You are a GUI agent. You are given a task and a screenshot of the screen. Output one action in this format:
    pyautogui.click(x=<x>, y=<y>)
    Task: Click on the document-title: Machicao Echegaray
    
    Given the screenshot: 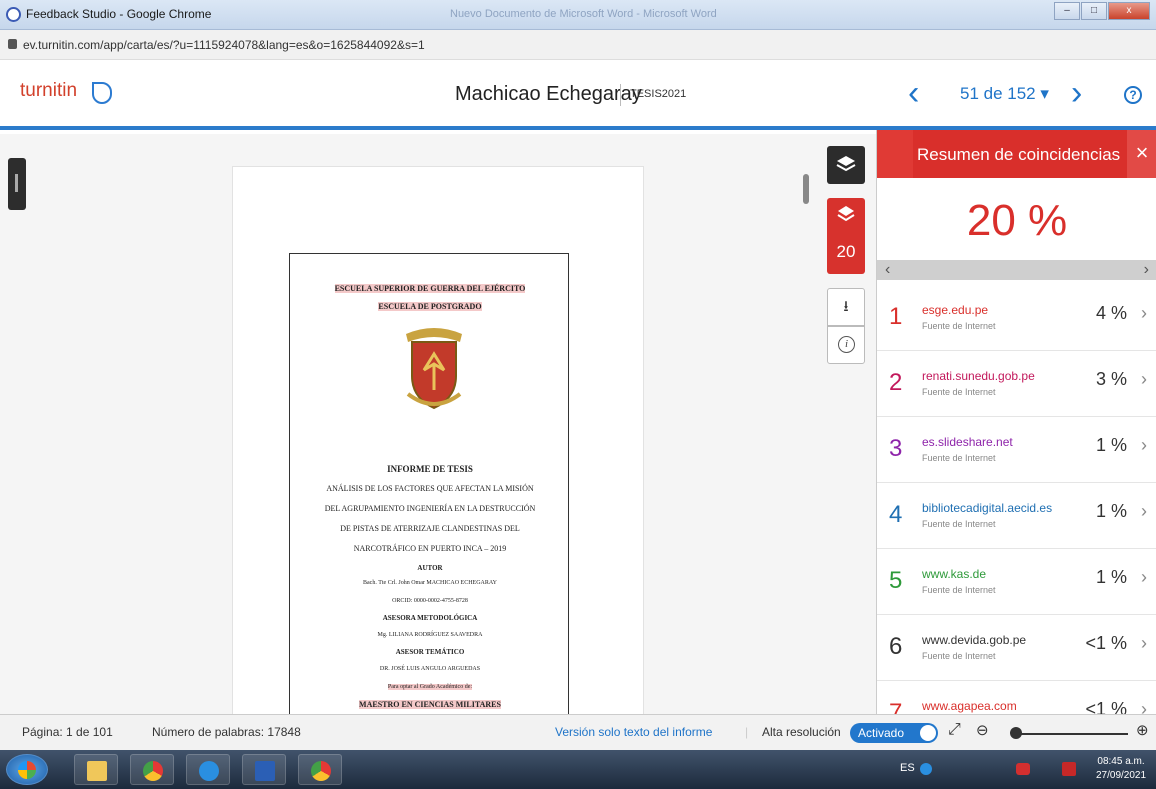 What is the action you would take?
    pyautogui.click(x=548, y=94)
    